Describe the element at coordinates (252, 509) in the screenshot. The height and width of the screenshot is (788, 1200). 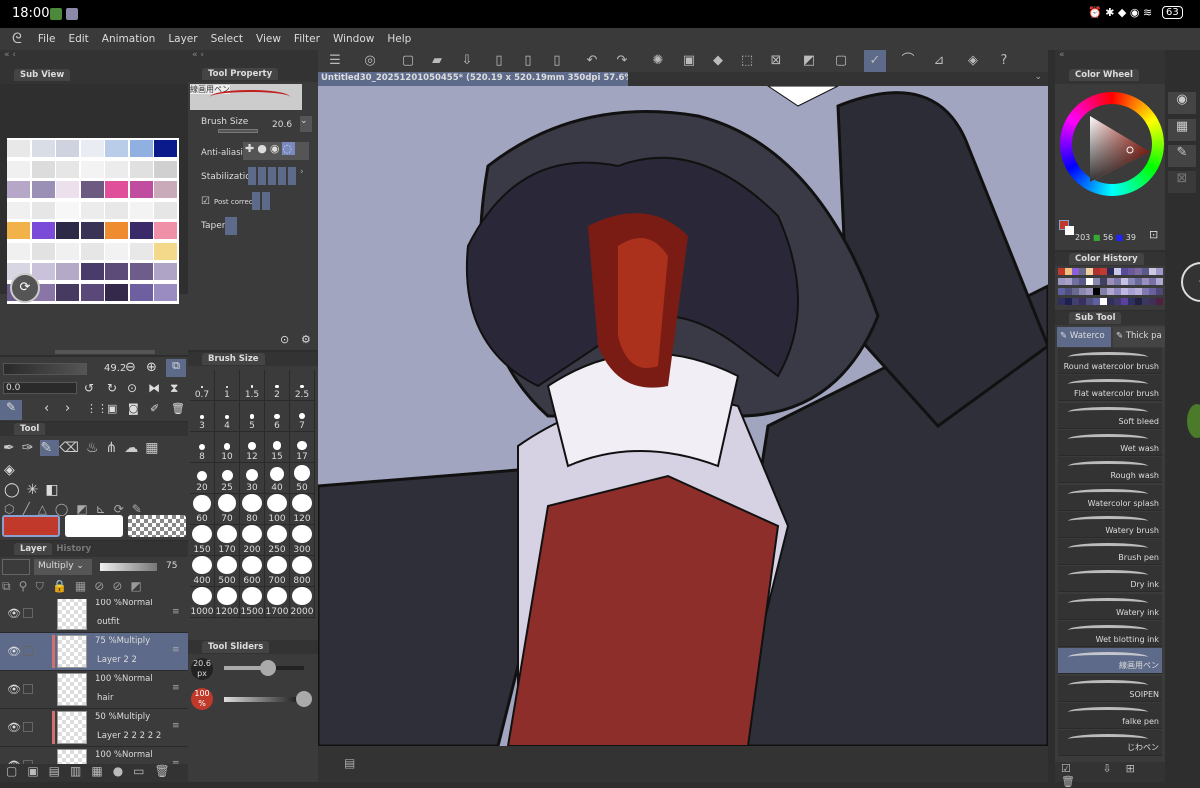
I see `brush-size-preset: 80` at that location.